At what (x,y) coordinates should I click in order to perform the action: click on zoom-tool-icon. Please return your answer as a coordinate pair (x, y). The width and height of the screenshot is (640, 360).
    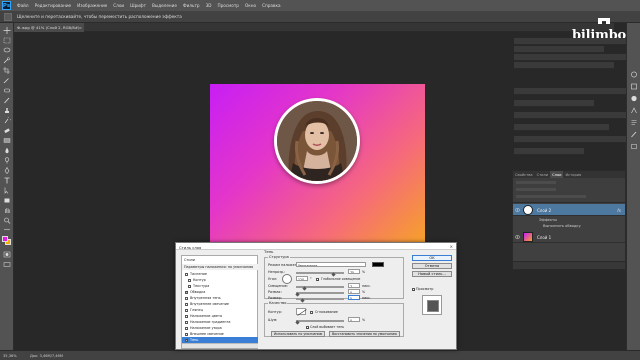
    Looking at the image, I should click on (7, 220).